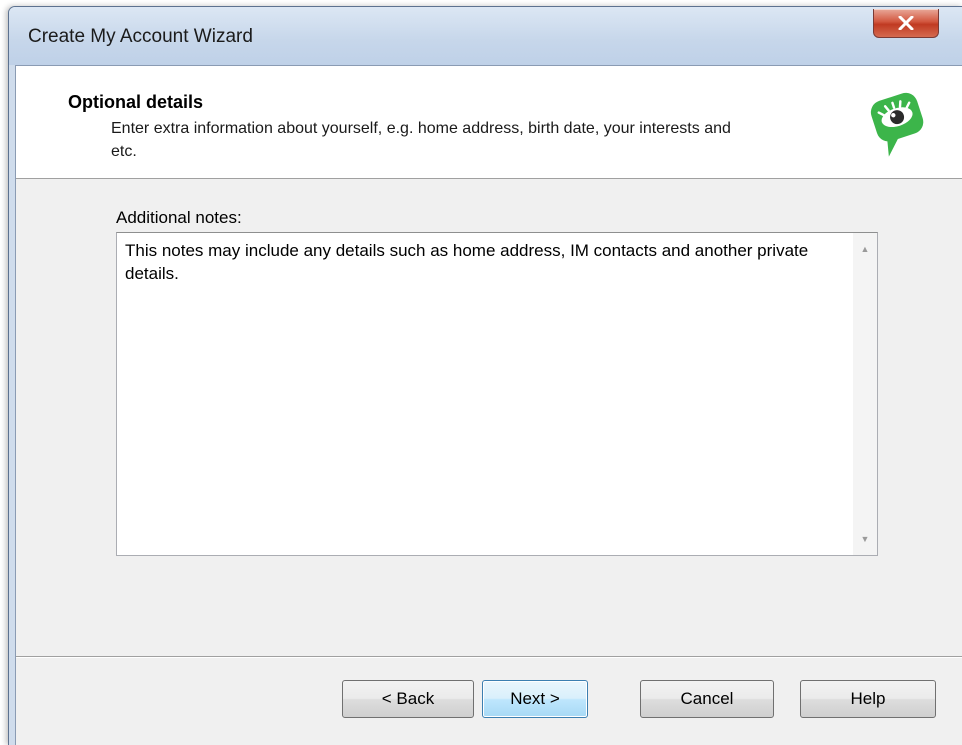 The image size is (962, 745). What do you see at coordinates (868, 699) in the screenshot?
I see `help-button: Help` at bounding box center [868, 699].